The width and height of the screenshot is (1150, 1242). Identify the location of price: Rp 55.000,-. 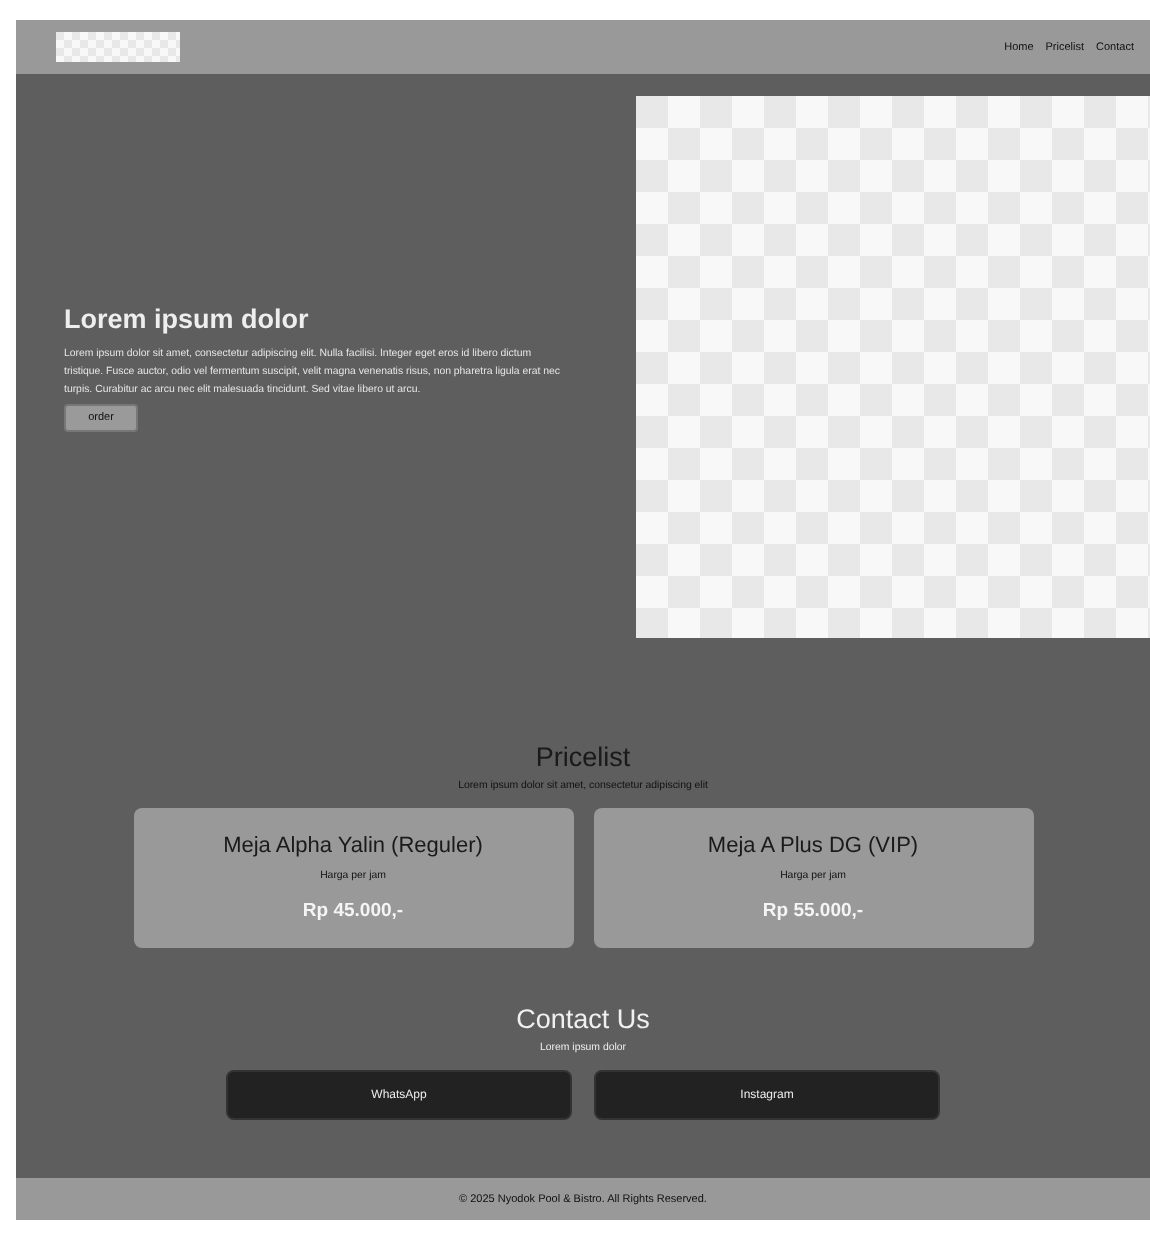
(813, 911).